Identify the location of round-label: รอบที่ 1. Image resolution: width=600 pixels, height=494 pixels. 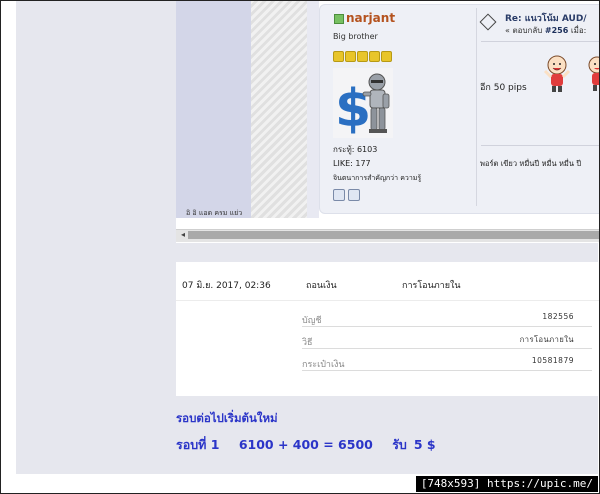
(198, 444).